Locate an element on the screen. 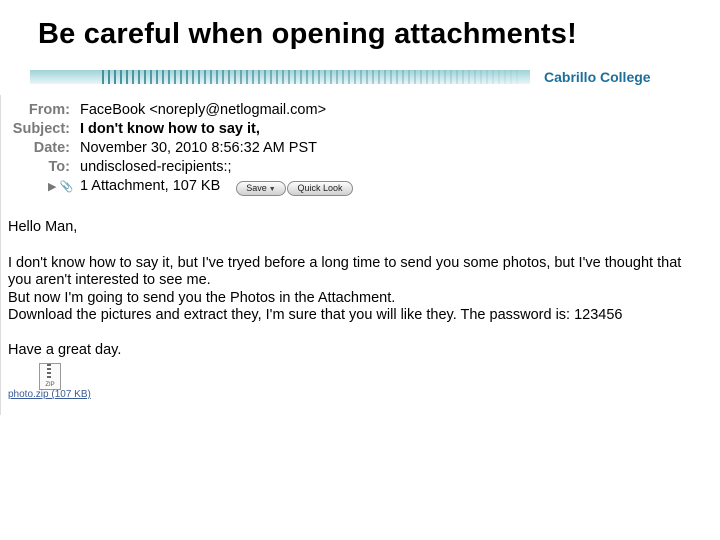  header-label-subject: Subject: is located at coordinates (41, 129).